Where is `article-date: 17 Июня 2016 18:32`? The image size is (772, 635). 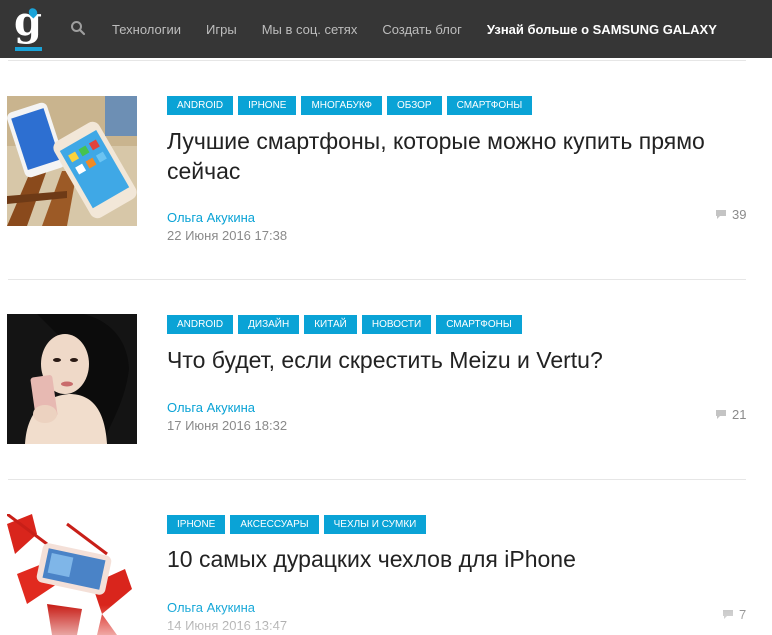
article-date: 17 Июня 2016 18:32 is located at coordinates (227, 425).